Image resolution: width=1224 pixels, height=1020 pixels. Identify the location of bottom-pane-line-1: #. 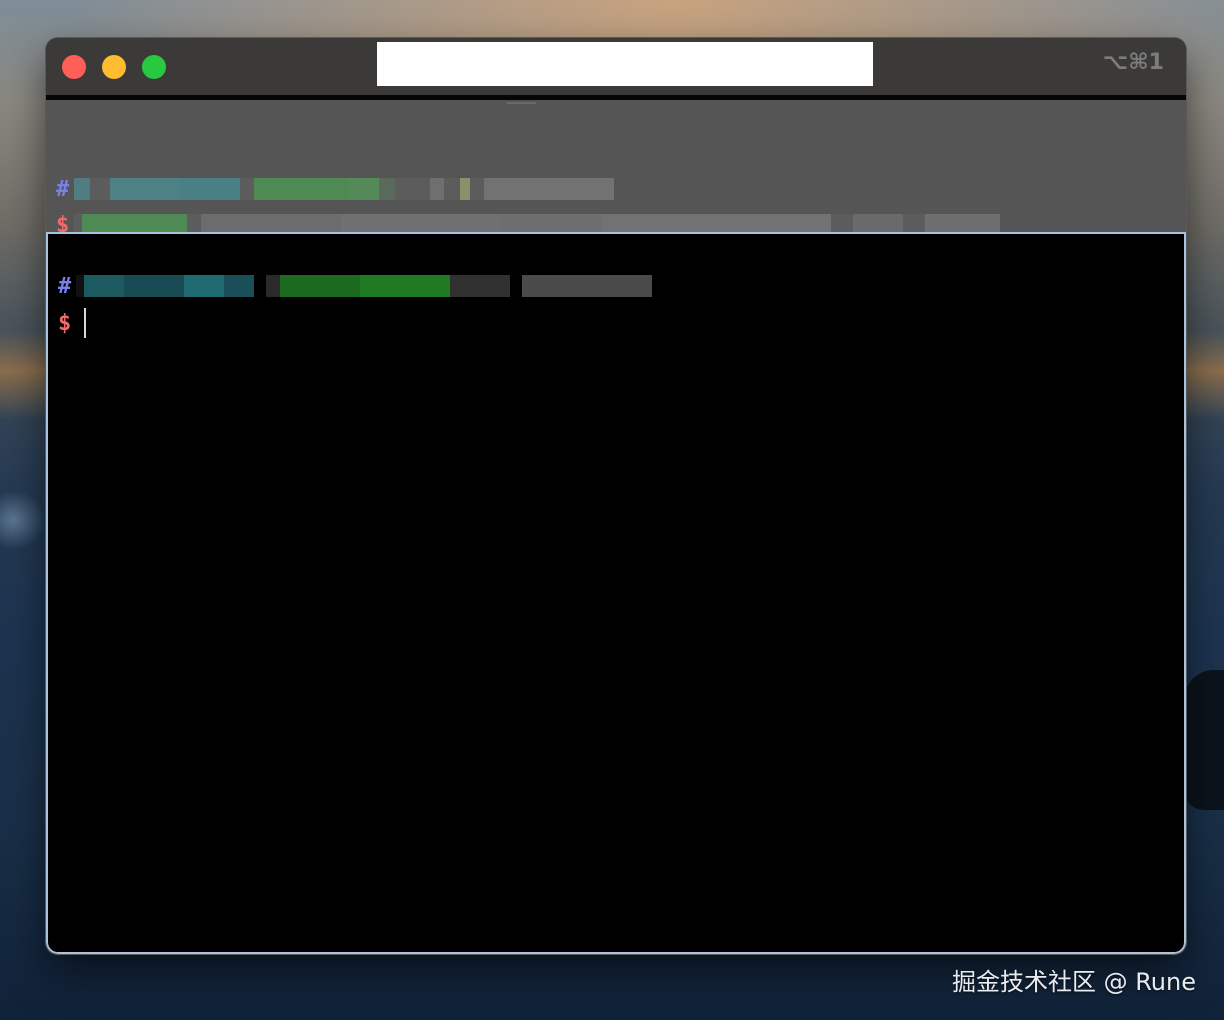
(355, 286).